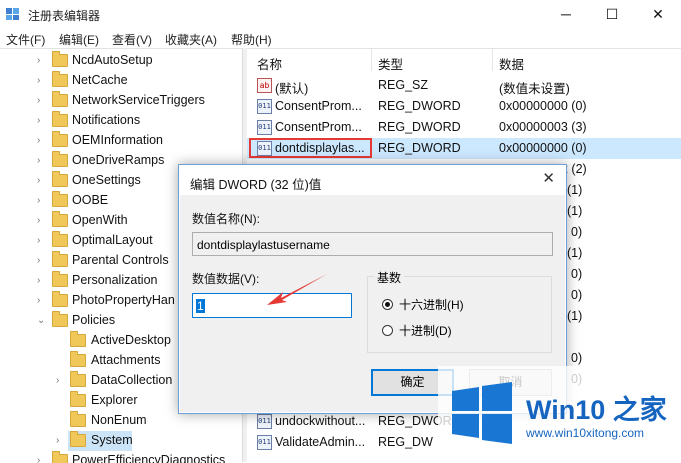  Describe the element at coordinates (251, 39) in the screenshot. I see `menu-help: 帮助(H)` at that location.